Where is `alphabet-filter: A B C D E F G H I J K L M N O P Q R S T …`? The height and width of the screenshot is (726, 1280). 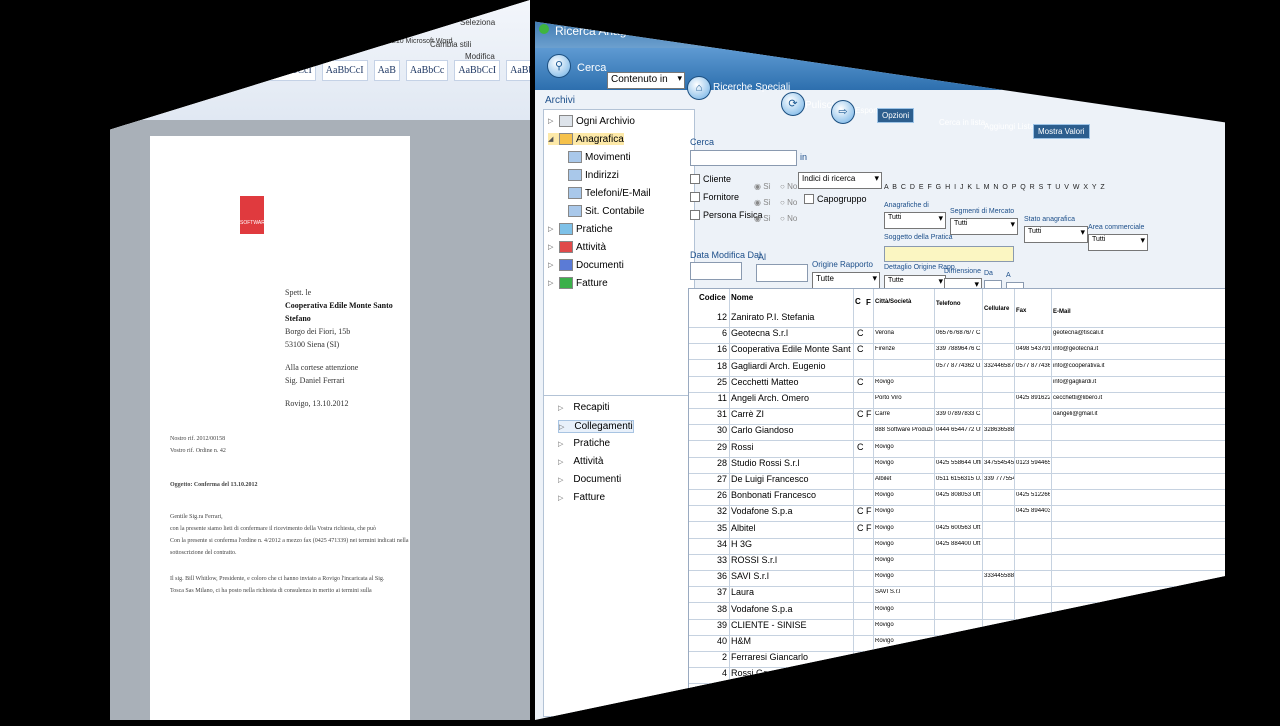
alphabet-filter: A B C D E F G H I J K L M N O P Q R S T … is located at coordinates (995, 187).